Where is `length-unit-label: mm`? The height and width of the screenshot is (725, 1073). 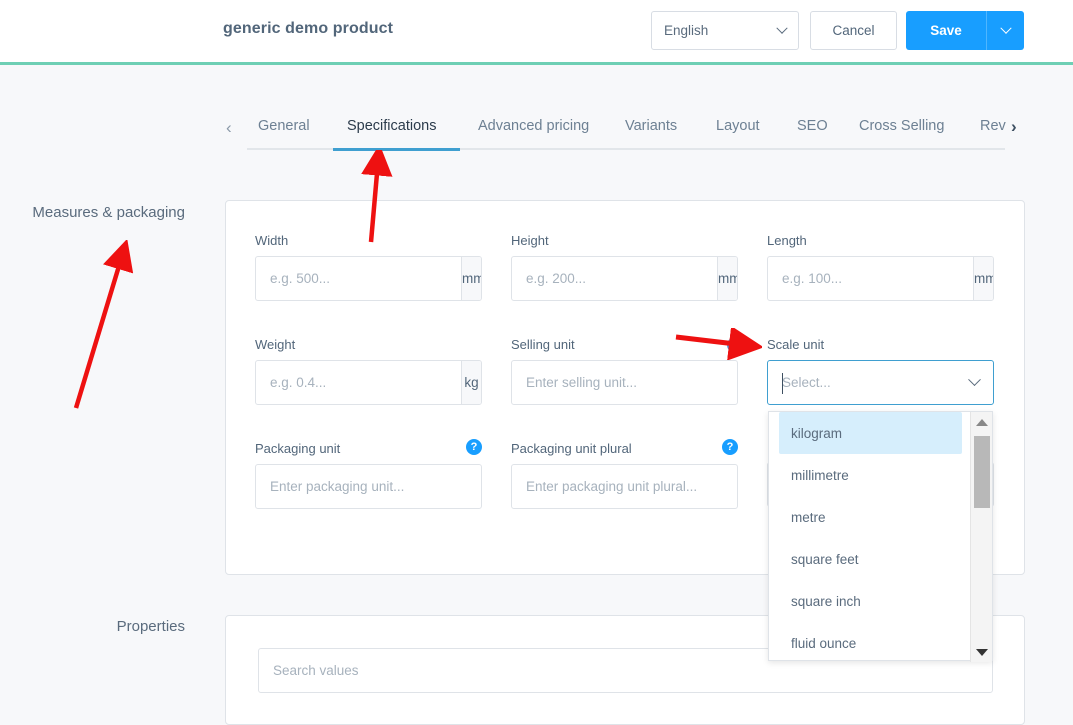
length-unit-label: mm is located at coordinates (983, 278).